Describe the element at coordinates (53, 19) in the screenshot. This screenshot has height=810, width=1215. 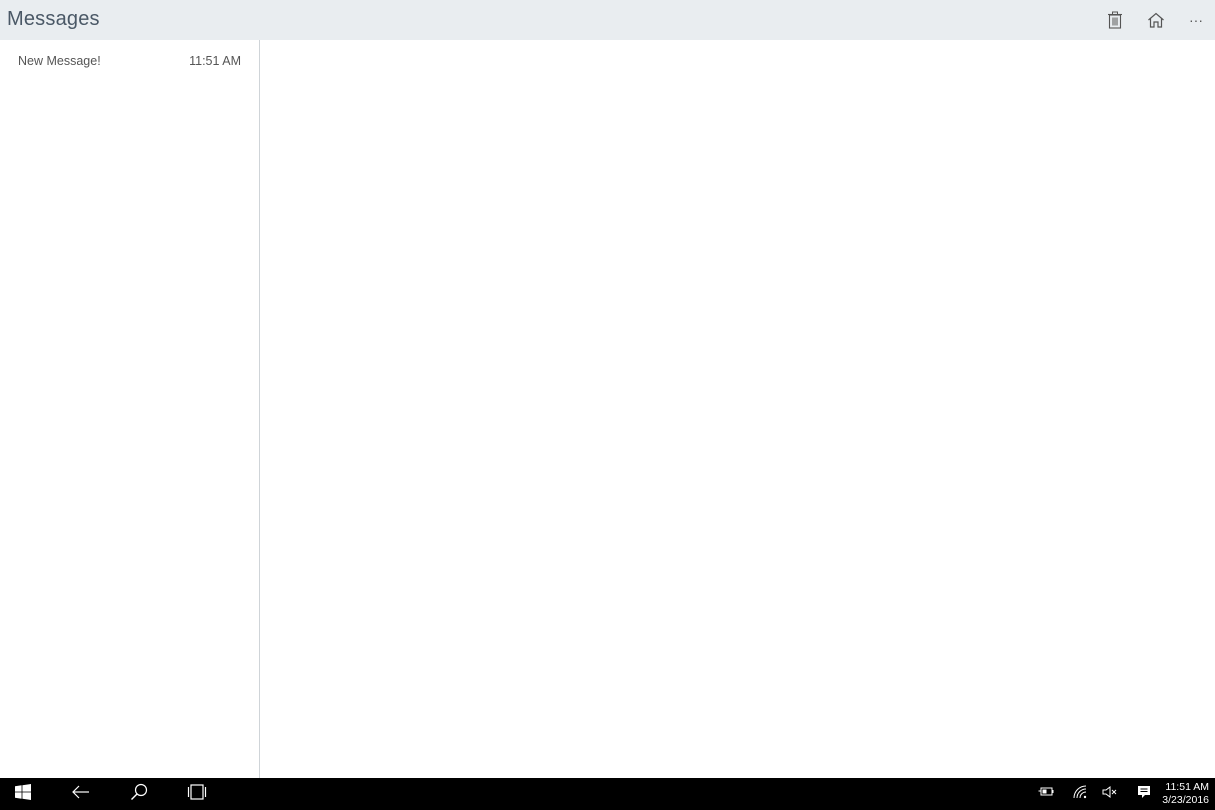
I see `page-title: Messages` at that location.